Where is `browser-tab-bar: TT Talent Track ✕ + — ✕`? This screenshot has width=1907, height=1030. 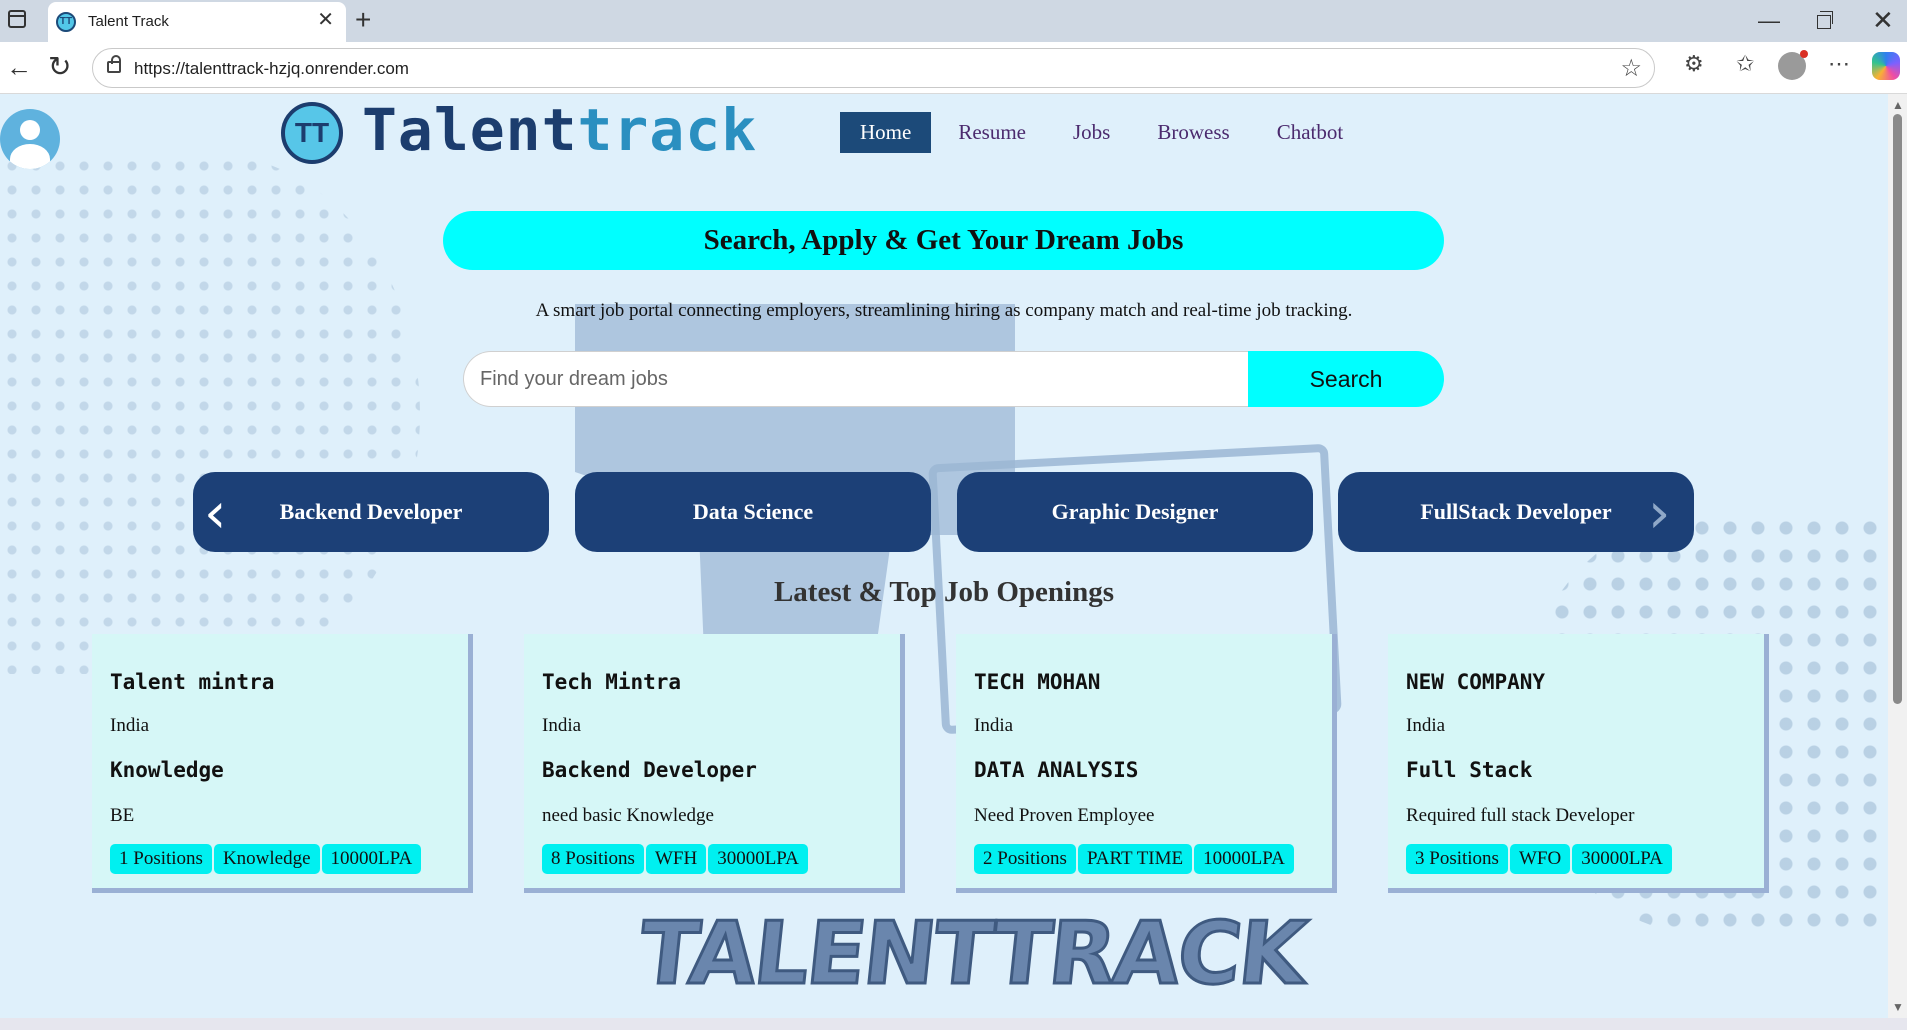 browser-tab-bar: TT Talent Track ✕ + — ✕ is located at coordinates (953, 21).